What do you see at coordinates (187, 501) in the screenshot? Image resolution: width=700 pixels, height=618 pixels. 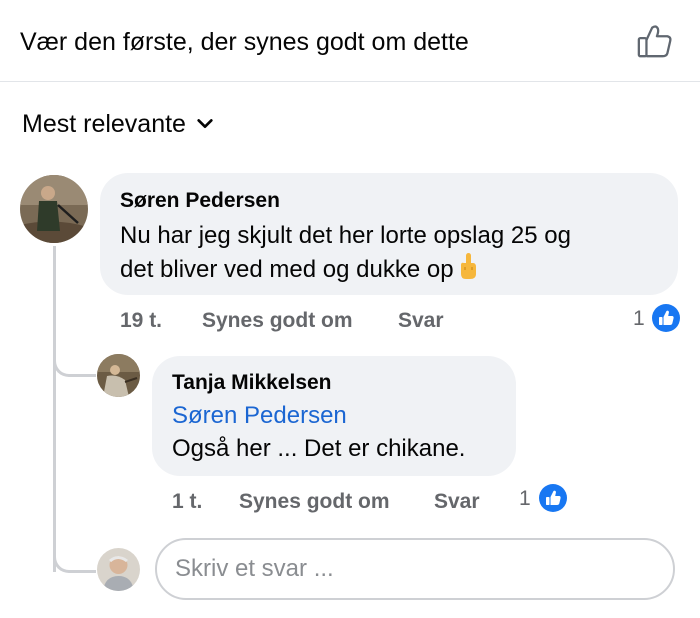 I see `comment-time: 1 t.` at bounding box center [187, 501].